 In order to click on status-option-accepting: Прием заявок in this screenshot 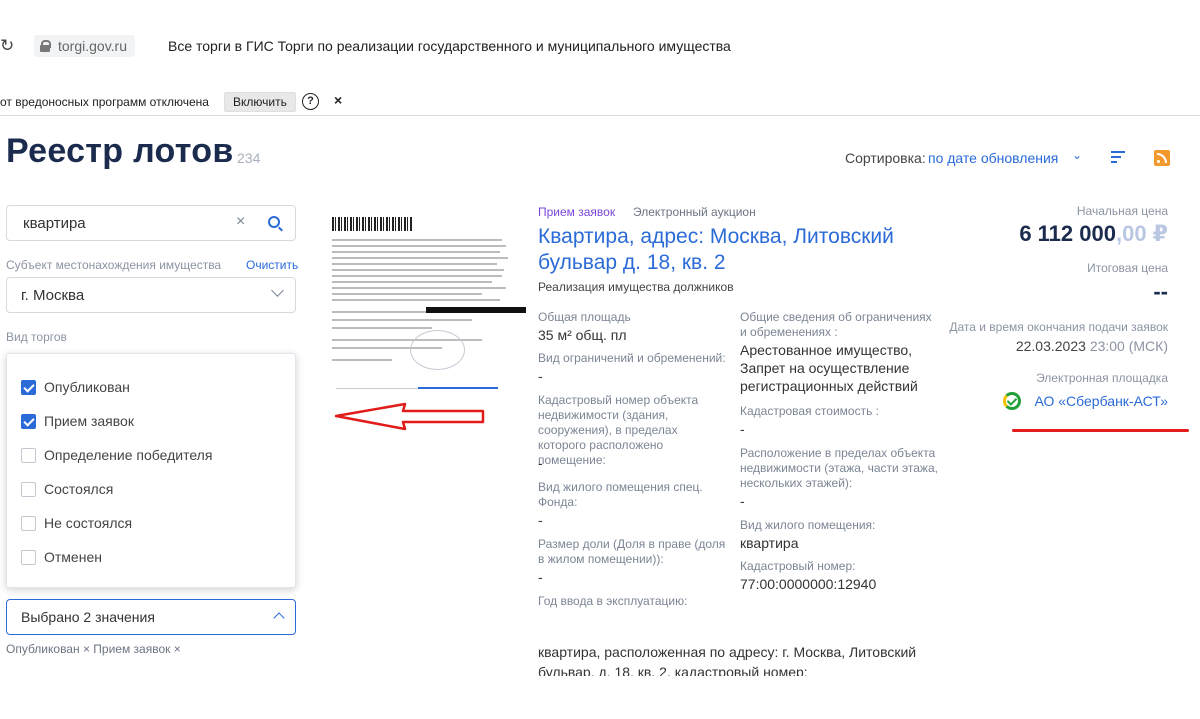, I will do `click(77, 421)`.